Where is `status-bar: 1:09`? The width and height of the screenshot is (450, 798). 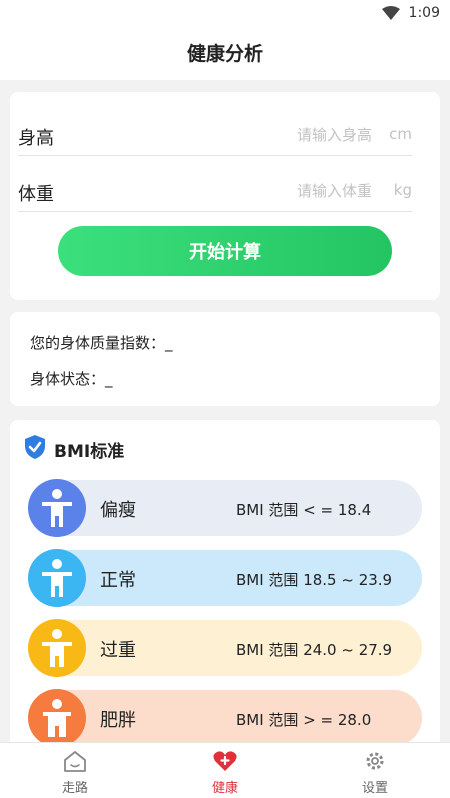 status-bar: 1:09 is located at coordinates (225, 14).